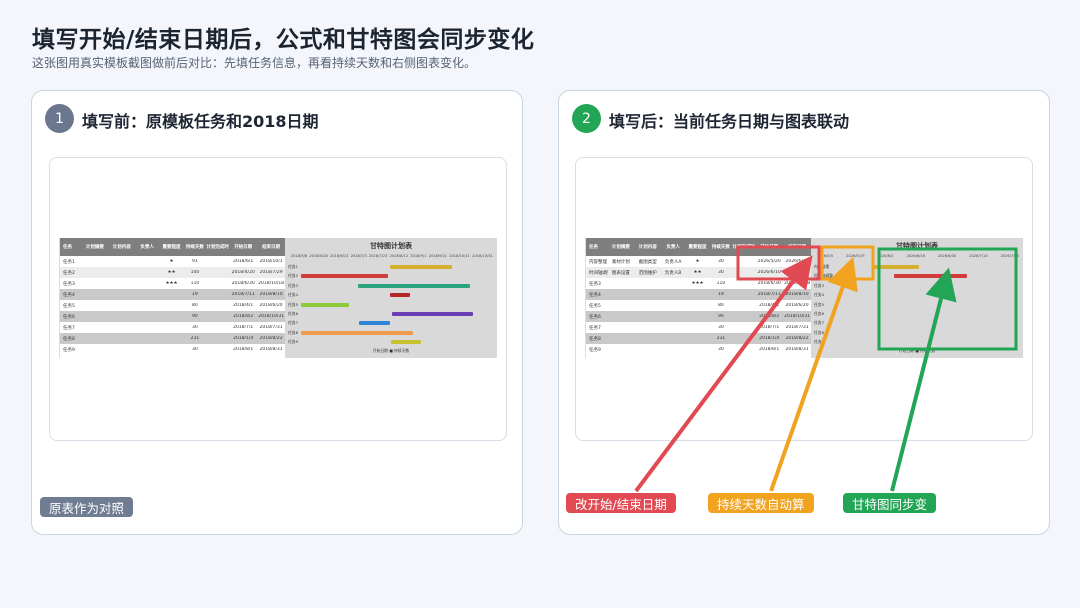  Describe the element at coordinates (391, 245) in the screenshot. I see `gantt-title: 甘特图计划表` at that location.